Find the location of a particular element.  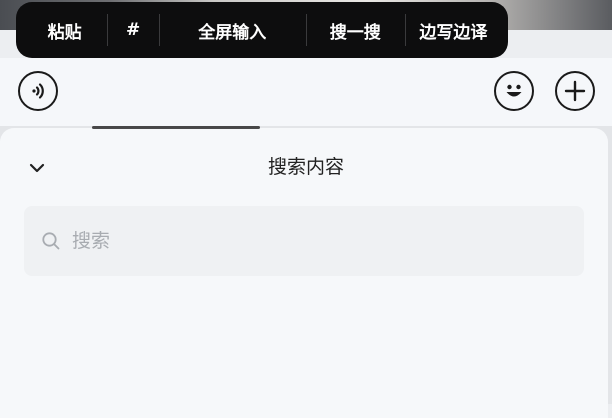

plus-icon is located at coordinates (575, 91).